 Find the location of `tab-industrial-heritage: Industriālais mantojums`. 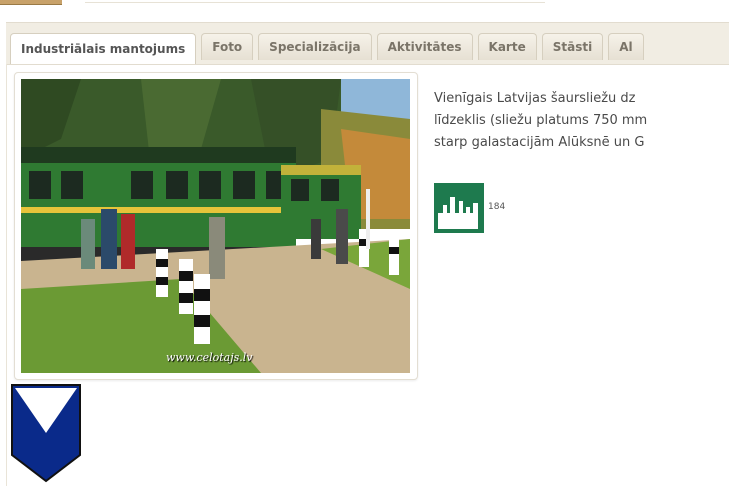

tab-industrial-heritage: Industriālais mantojums is located at coordinates (103, 48).